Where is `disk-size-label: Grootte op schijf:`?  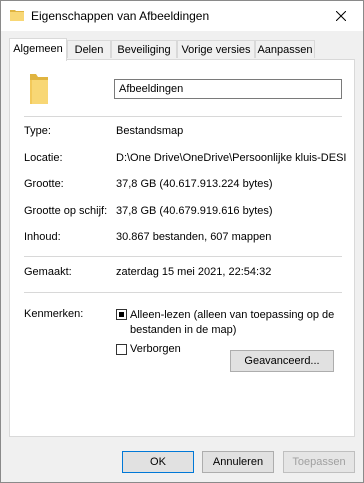 disk-size-label: Grootte op schijf: is located at coordinates (66, 211).